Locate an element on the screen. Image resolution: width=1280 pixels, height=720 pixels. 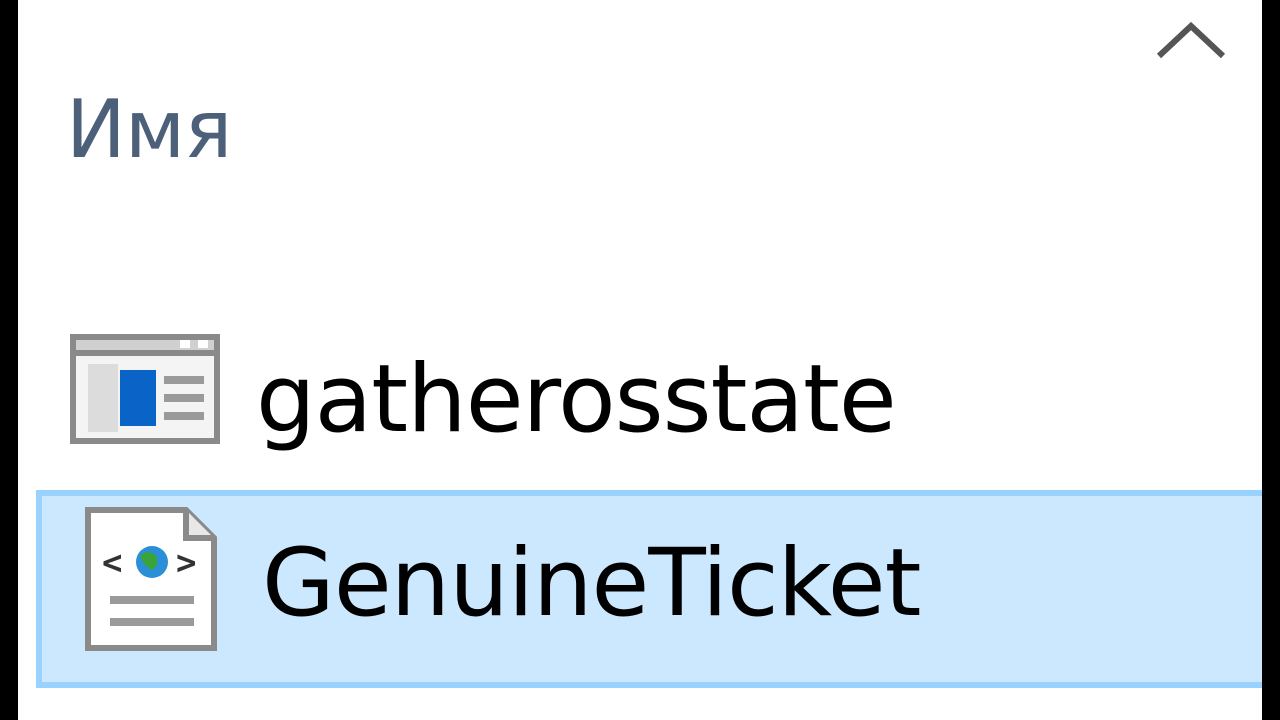
file-name-label: gatherosstate is located at coordinates (576, 400).